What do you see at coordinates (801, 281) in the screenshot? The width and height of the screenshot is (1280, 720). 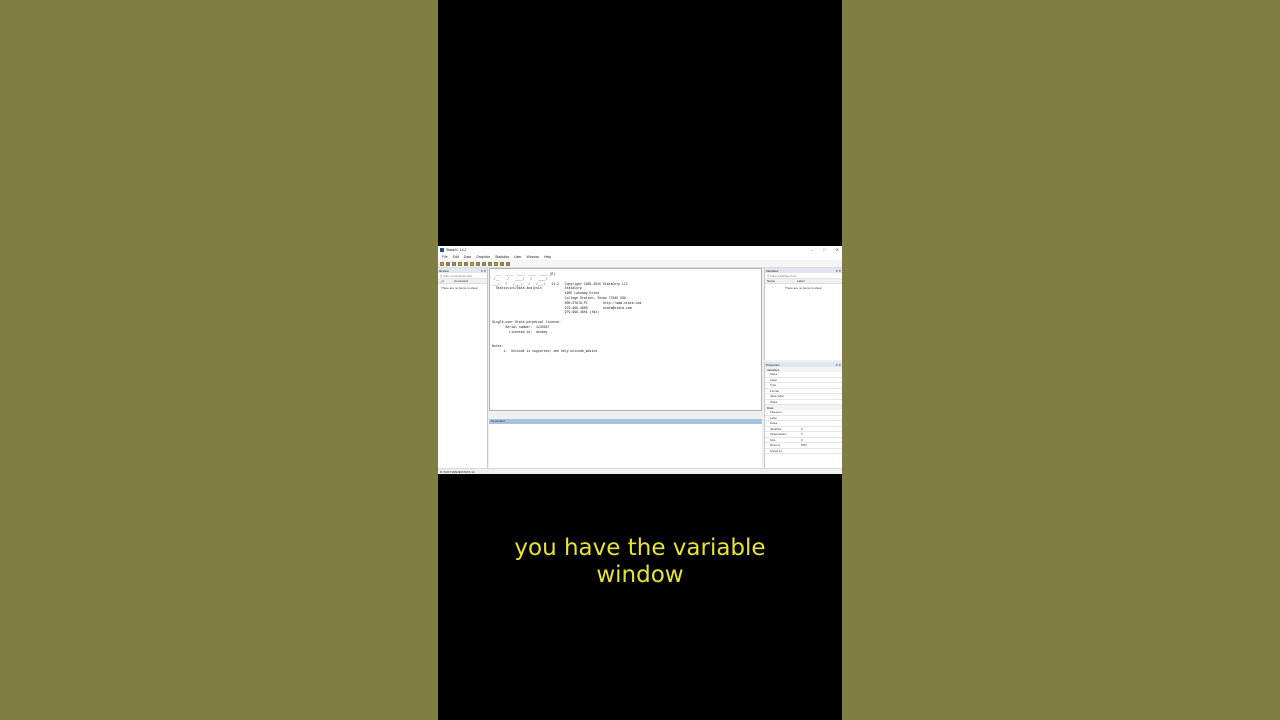 I see `variables-col-label: Label` at bounding box center [801, 281].